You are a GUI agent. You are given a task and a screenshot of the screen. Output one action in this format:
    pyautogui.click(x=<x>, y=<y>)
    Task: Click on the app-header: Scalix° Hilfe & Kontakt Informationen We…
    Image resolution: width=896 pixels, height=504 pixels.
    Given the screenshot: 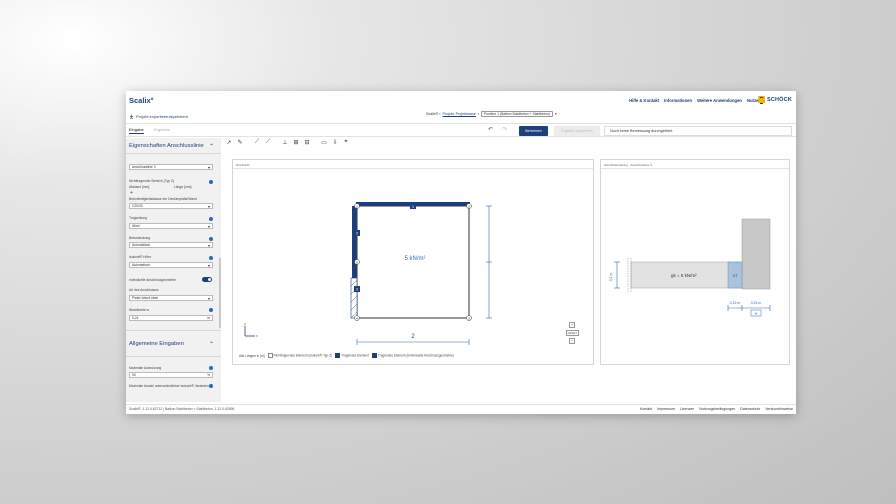 What is the action you would take?
    pyautogui.click(x=461, y=102)
    